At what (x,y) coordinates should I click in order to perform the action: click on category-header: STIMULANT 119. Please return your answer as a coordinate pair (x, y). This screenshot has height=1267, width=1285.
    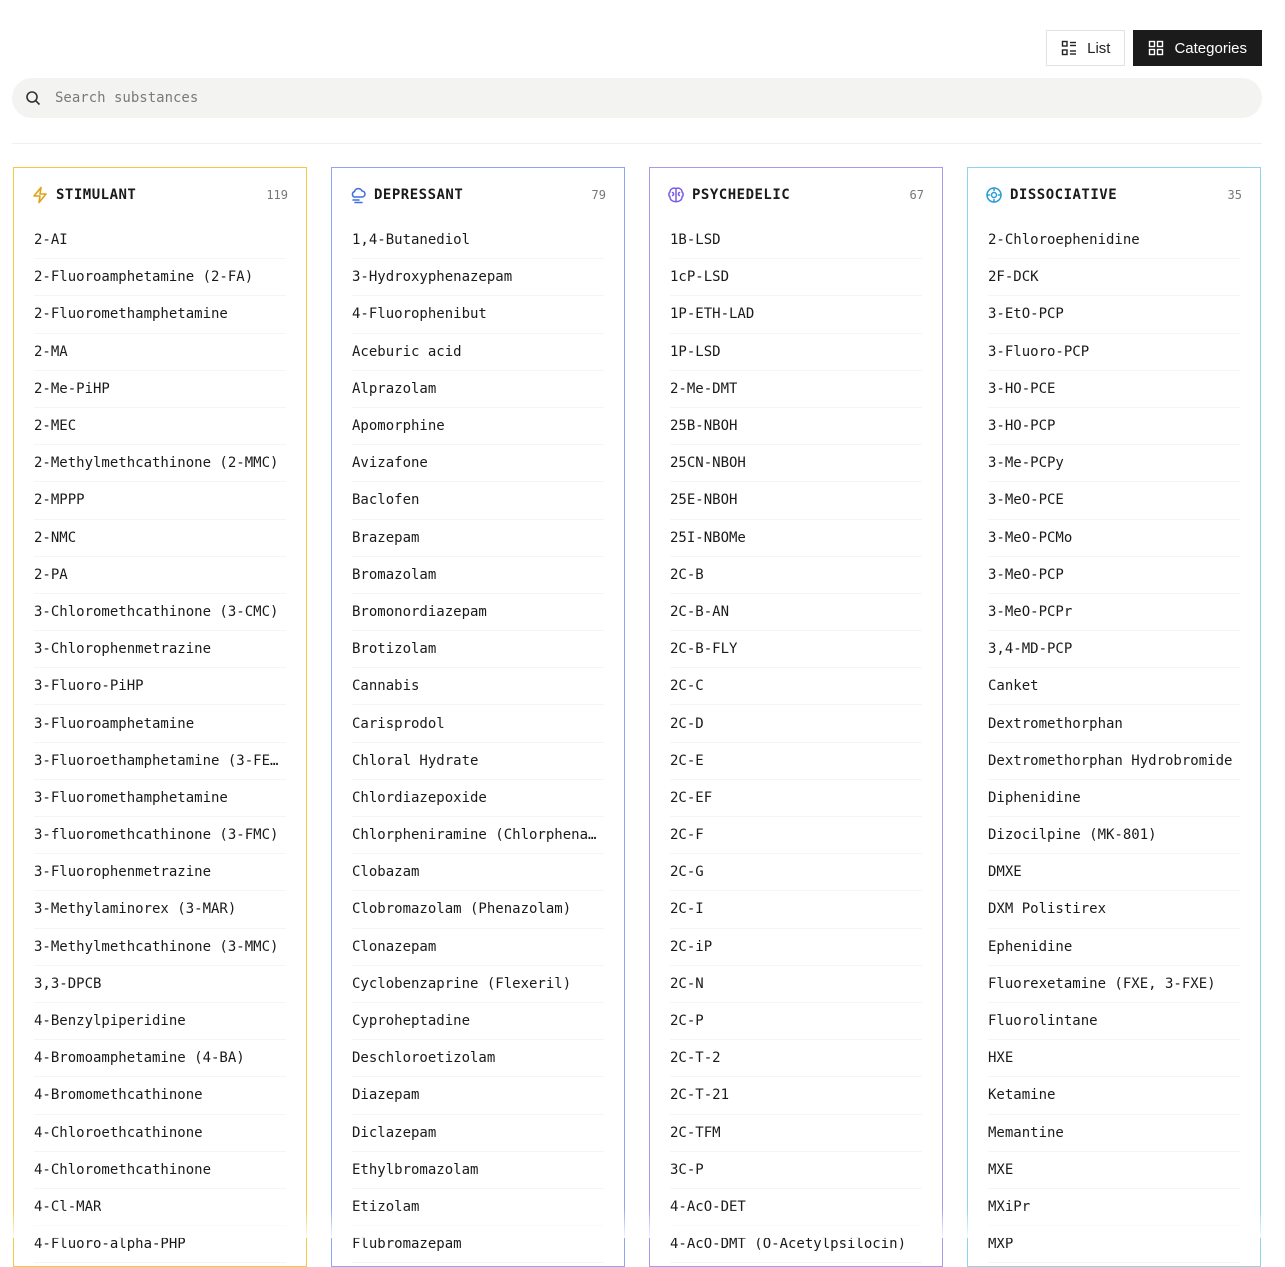
    Looking at the image, I should click on (160, 195).